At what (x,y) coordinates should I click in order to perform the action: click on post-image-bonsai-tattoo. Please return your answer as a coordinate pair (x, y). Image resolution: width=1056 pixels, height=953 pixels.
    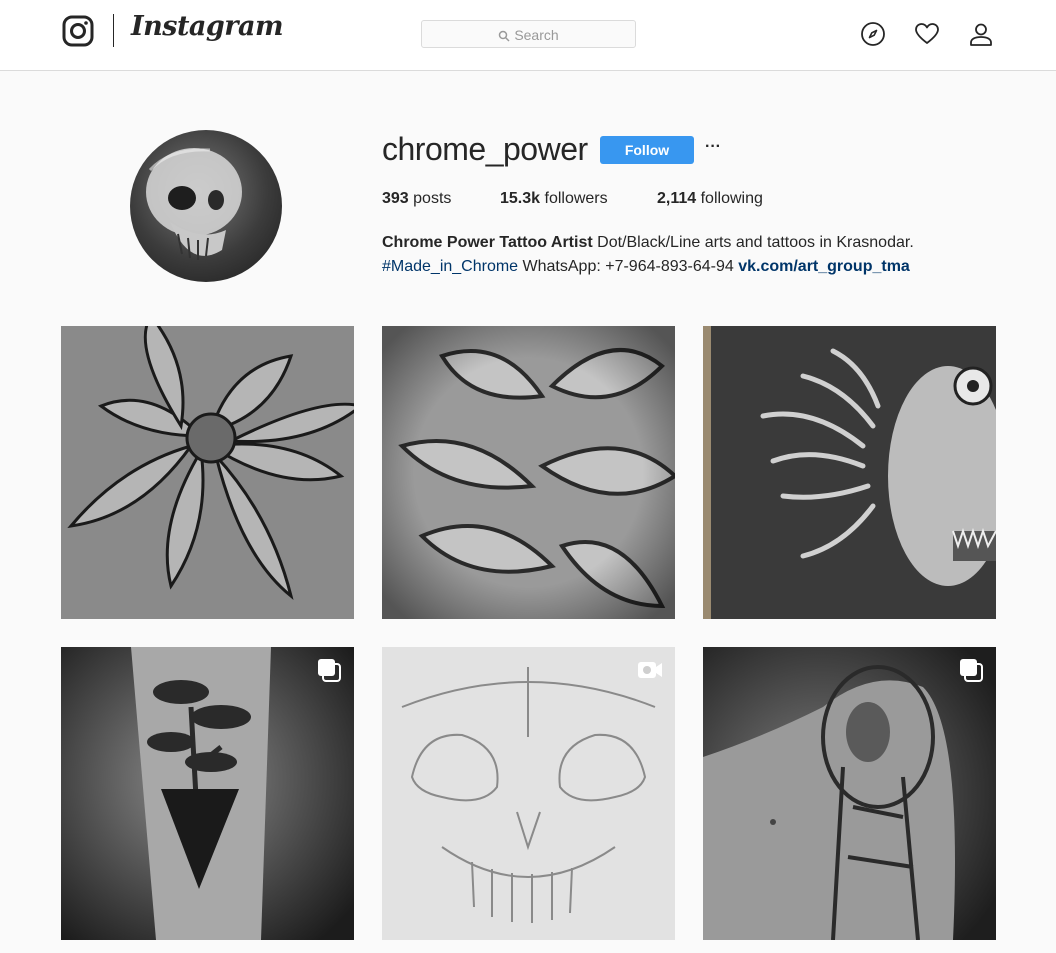
    Looking at the image, I should click on (207, 793).